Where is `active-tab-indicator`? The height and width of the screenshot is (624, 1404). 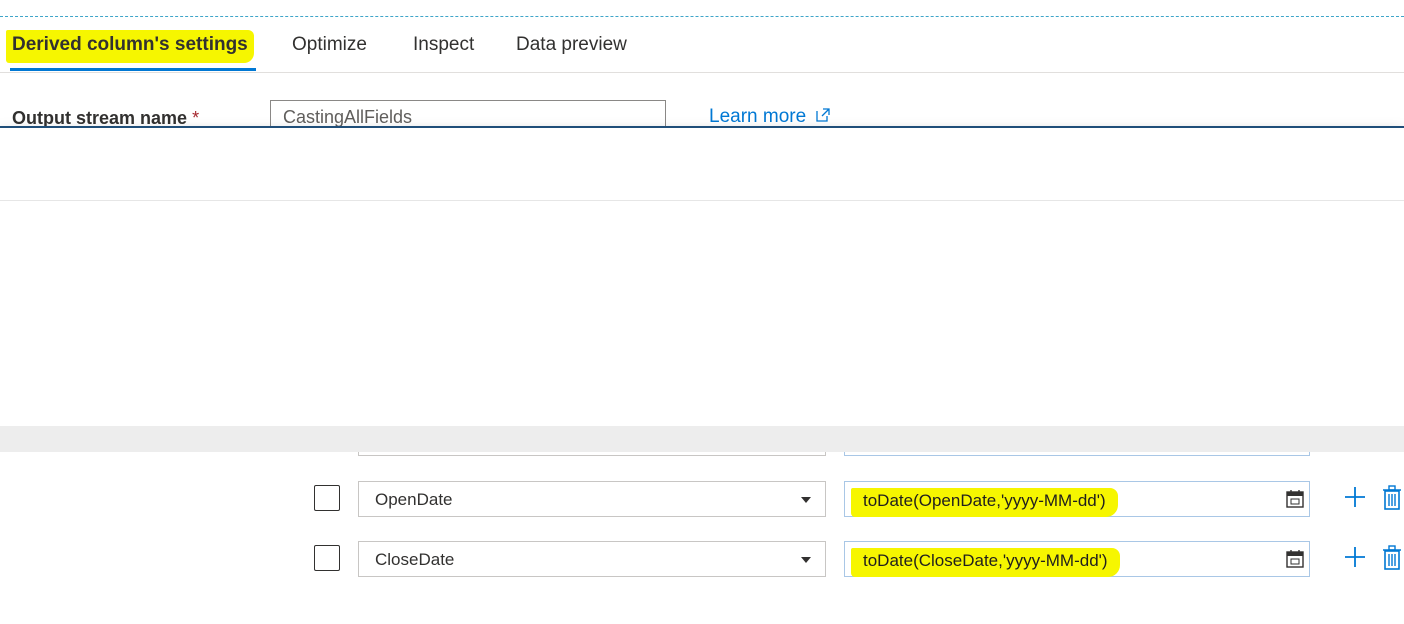
active-tab-indicator is located at coordinates (133, 69).